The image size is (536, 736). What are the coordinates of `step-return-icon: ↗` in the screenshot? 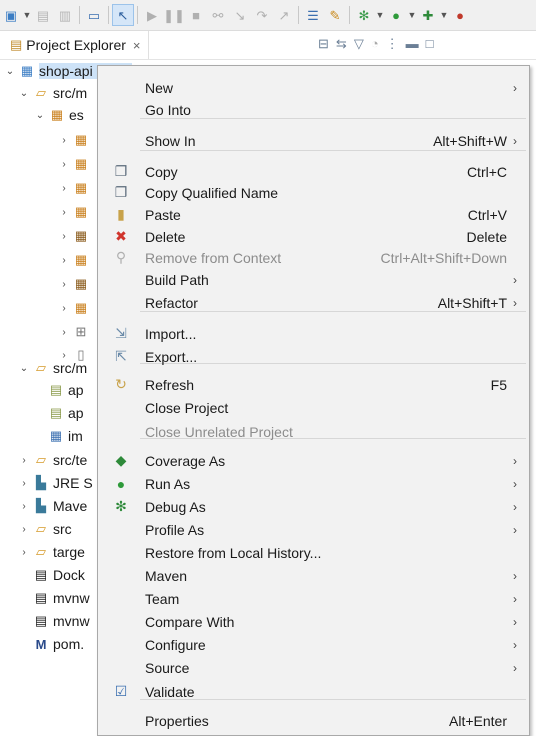 It's located at (284, 15).